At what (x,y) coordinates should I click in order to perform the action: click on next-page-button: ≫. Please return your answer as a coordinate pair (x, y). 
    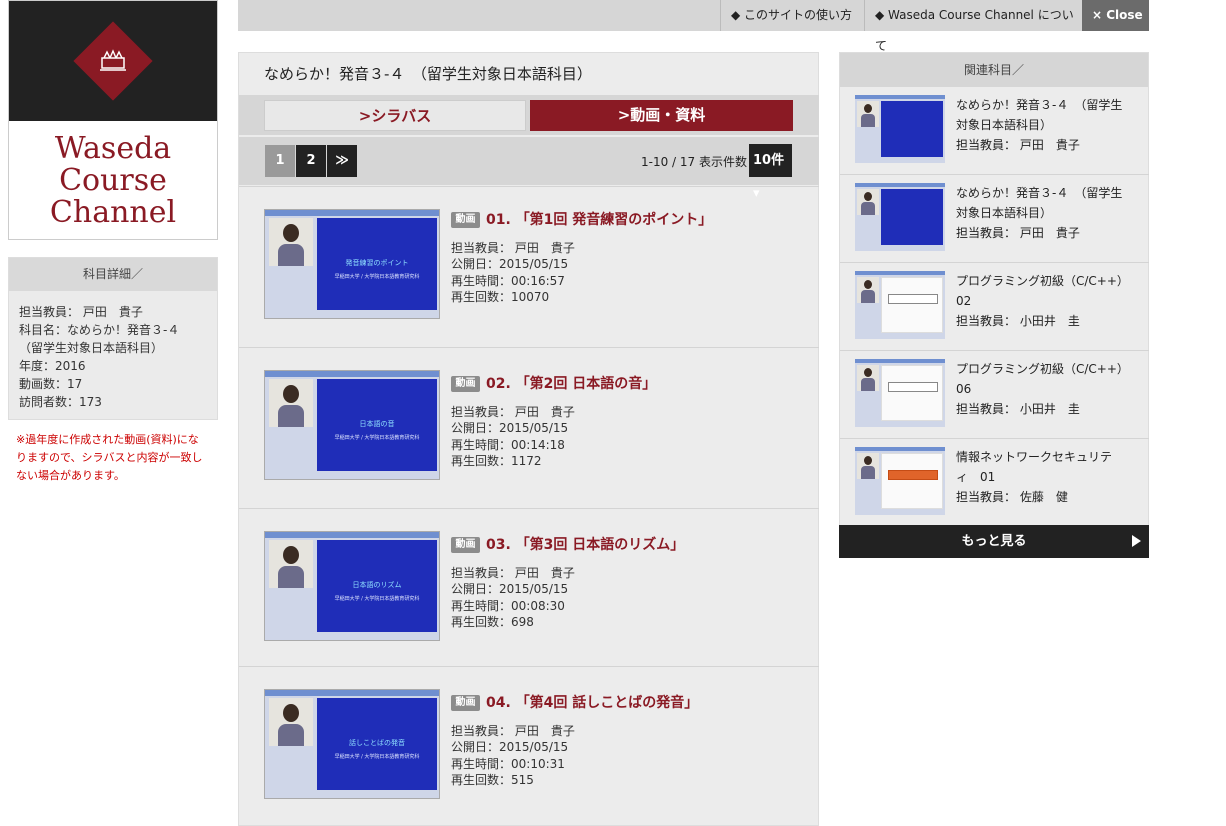
    Looking at the image, I should click on (342, 161).